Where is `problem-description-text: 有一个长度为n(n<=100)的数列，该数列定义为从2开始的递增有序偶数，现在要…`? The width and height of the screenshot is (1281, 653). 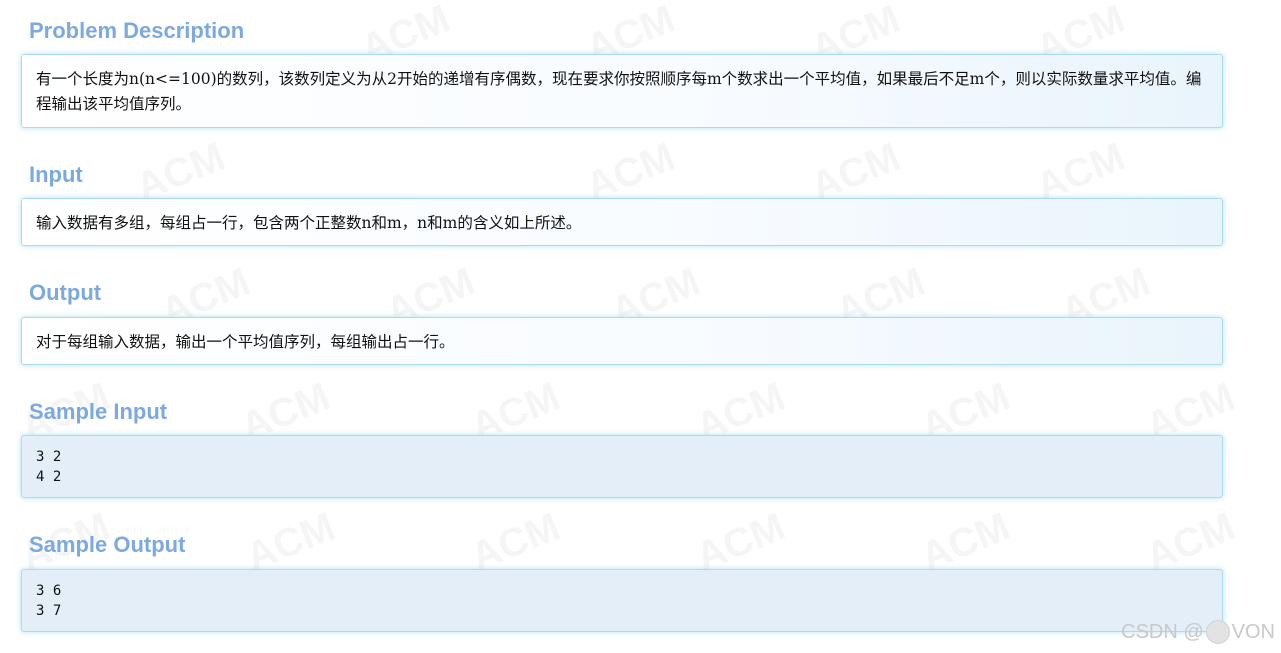 problem-description-text: 有一个长度为n(n<=100)的数列，该数列定义为从2开始的递增有序偶数，现在要… is located at coordinates (619, 91).